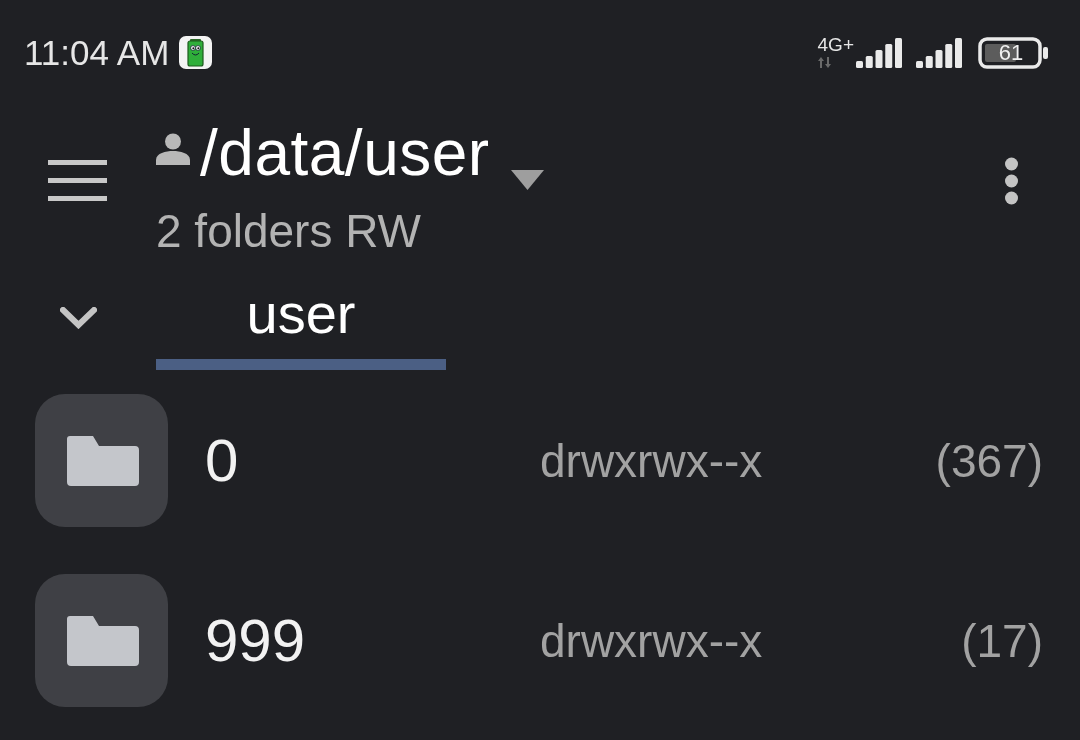  I want to click on folder-summary: 2 folders RW, so click(289, 231).